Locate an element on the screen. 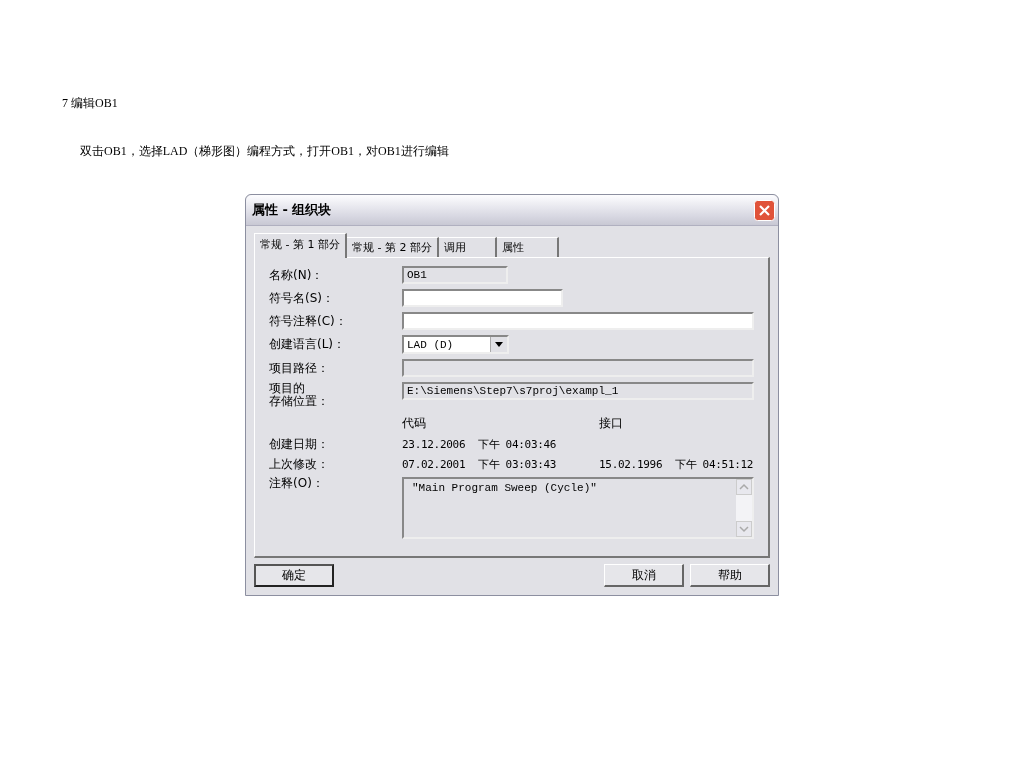  field-label: 创建日期： is located at coordinates (299, 444).